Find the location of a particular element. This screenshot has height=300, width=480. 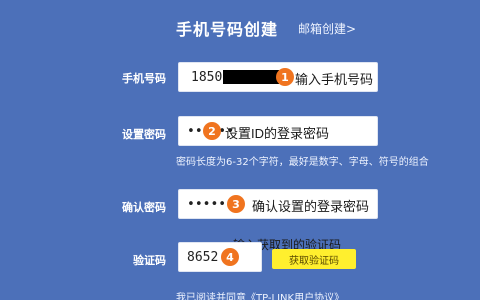

phone-annotation: 输入手机号码 is located at coordinates (334, 79).